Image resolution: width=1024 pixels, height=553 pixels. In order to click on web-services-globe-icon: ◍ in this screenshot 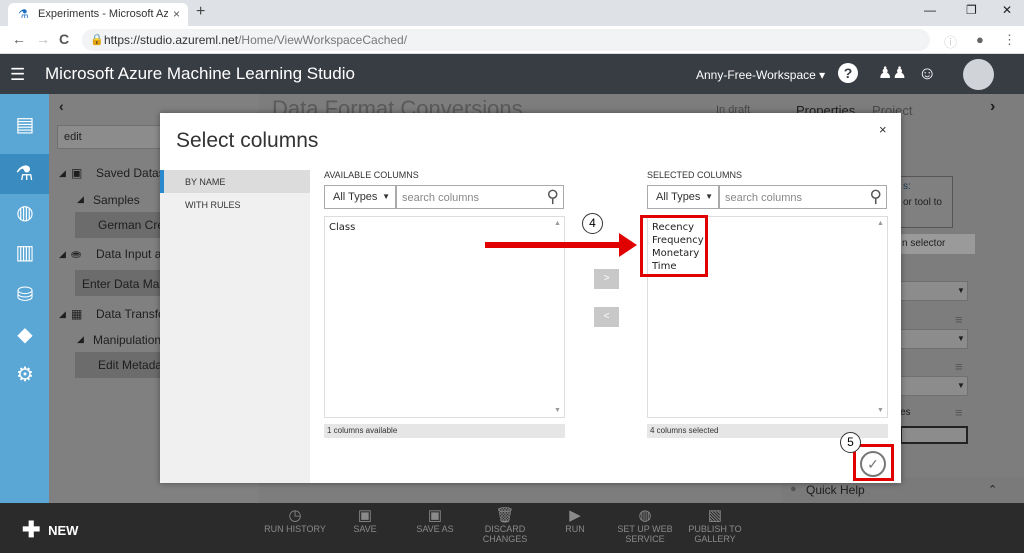, I will do `click(25, 213)`.